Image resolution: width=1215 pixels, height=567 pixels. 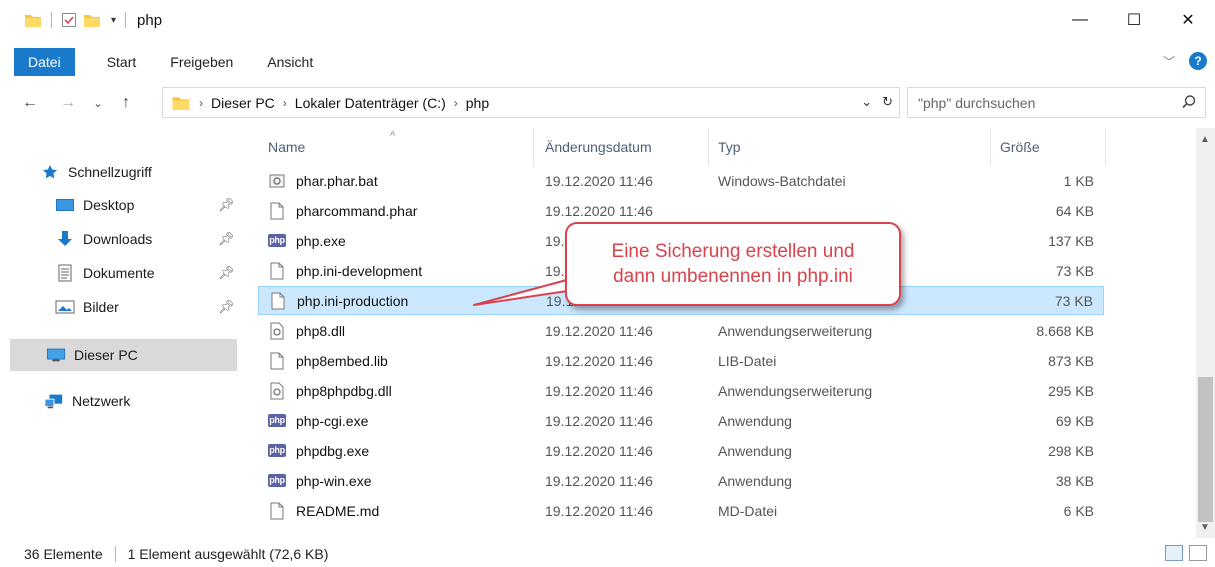 I want to click on dll-icon, so click(x=277, y=391).